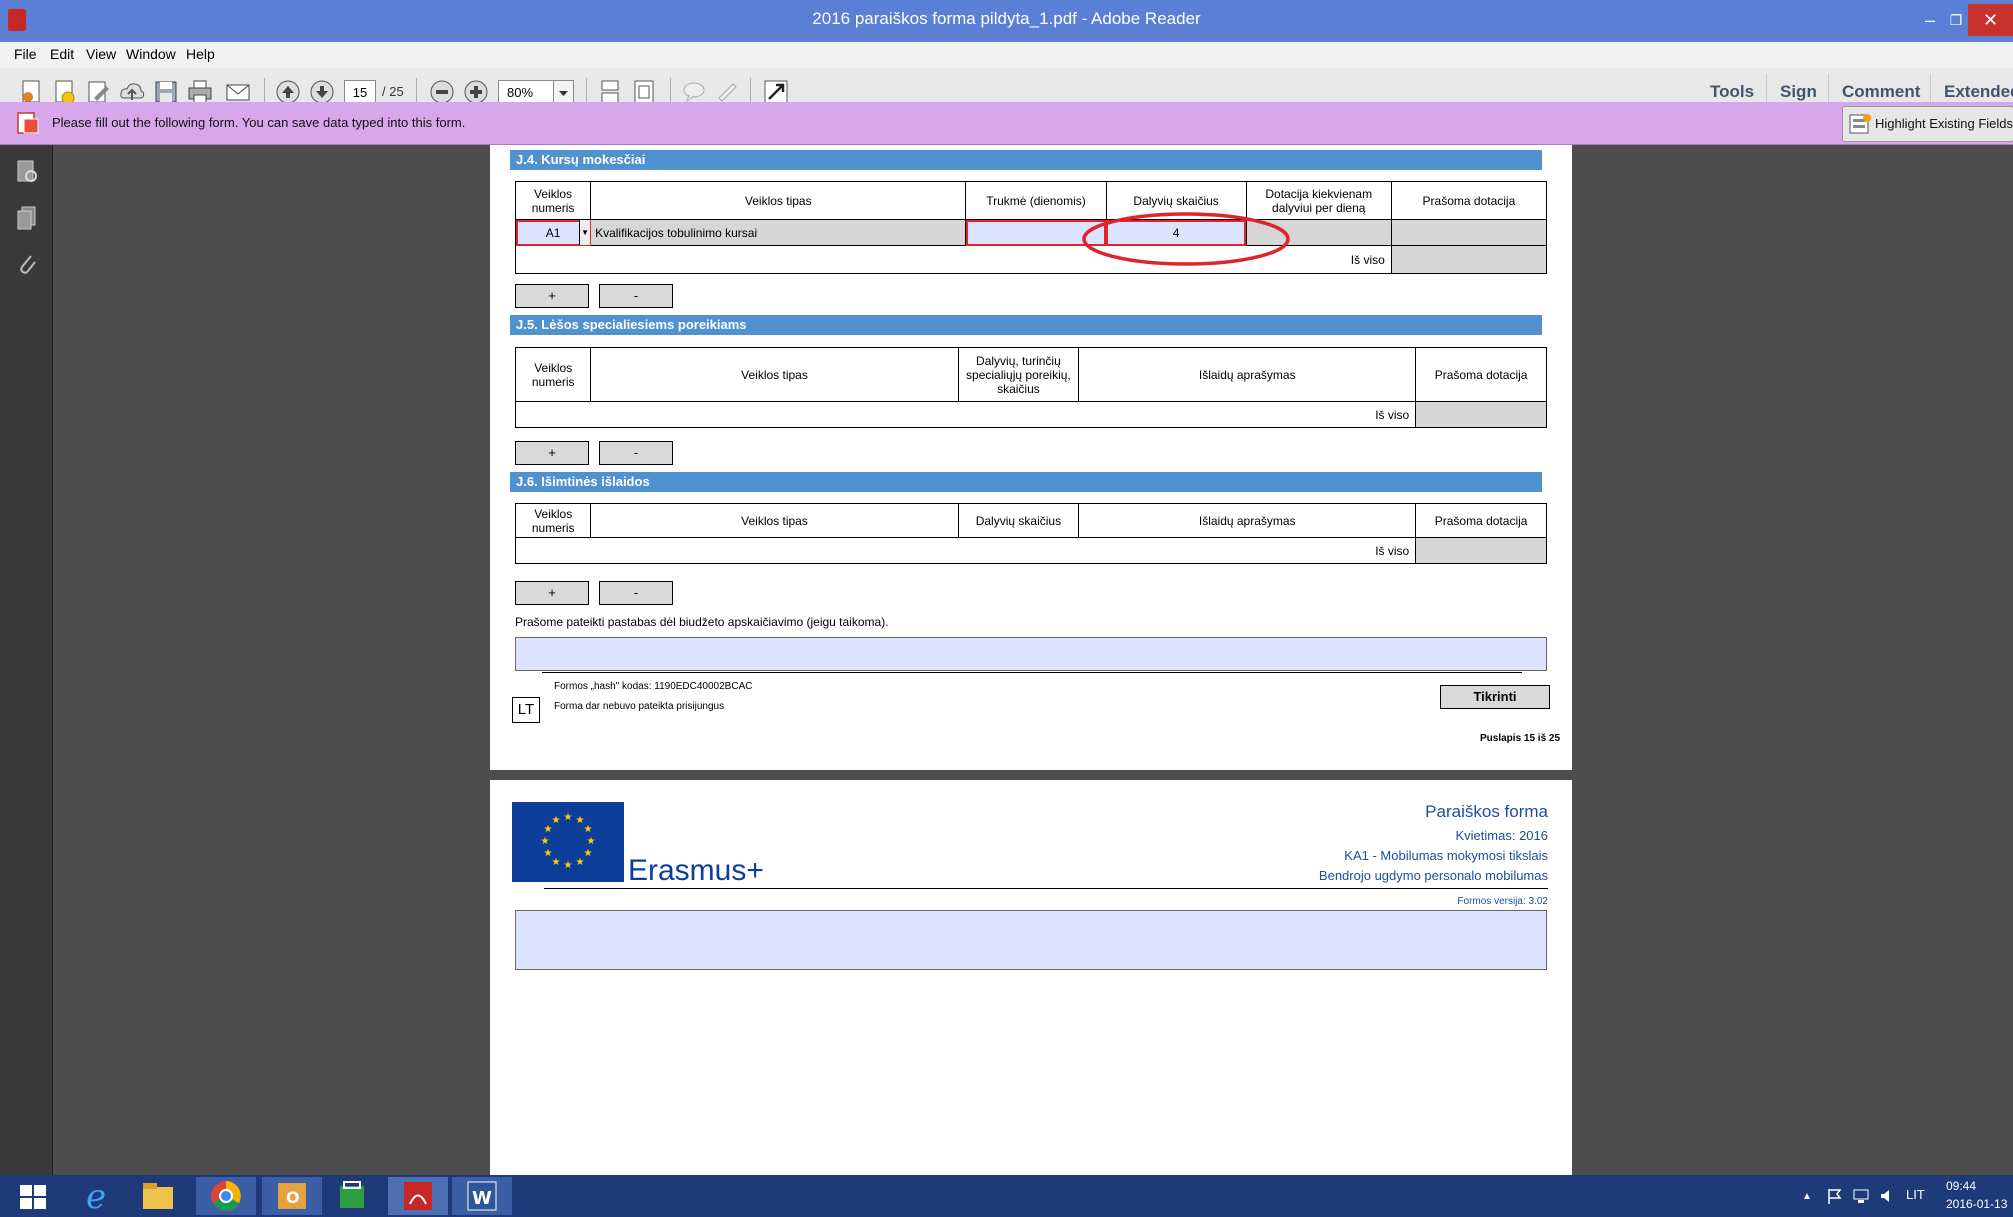 Image resolution: width=2013 pixels, height=1217 pixels. I want to click on menu-help: Help, so click(200, 54).